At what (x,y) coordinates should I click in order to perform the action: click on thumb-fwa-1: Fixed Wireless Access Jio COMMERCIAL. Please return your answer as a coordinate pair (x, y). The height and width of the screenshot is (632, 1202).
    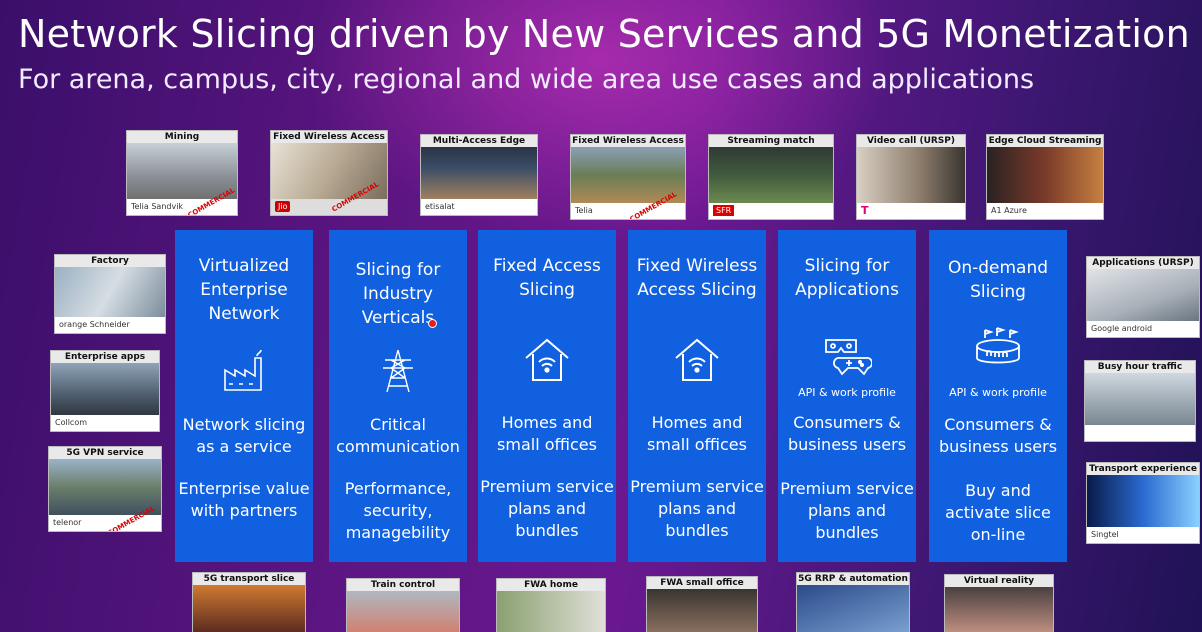
    Looking at the image, I should click on (329, 173).